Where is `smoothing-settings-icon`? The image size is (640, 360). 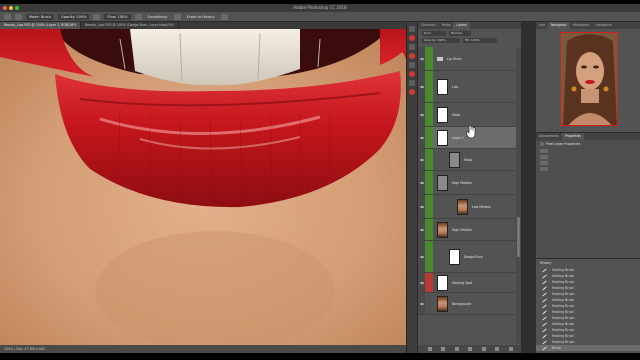 smoothing-settings-icon is located at coordinates (177, 16).